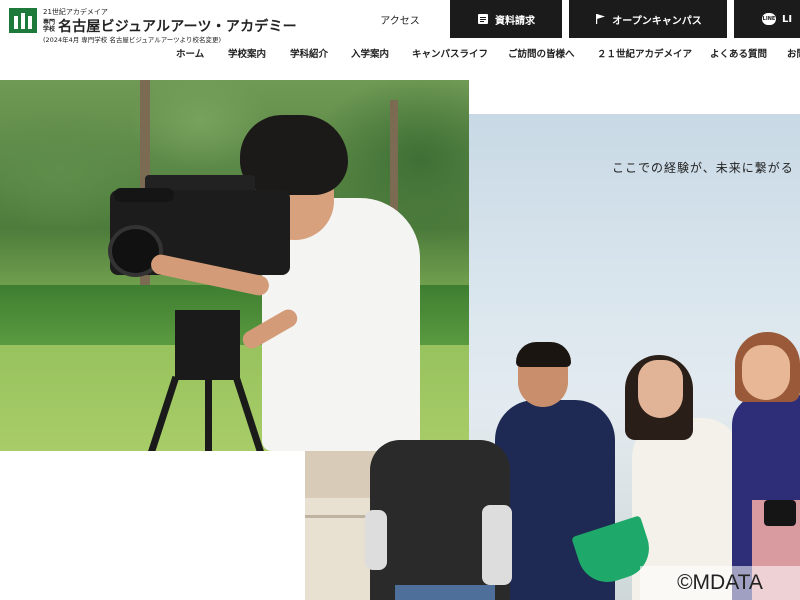 This screenshot has height=600, width=800. I want to click on nav-visitors: ご訪問の皆様へ, so click(541, 53).